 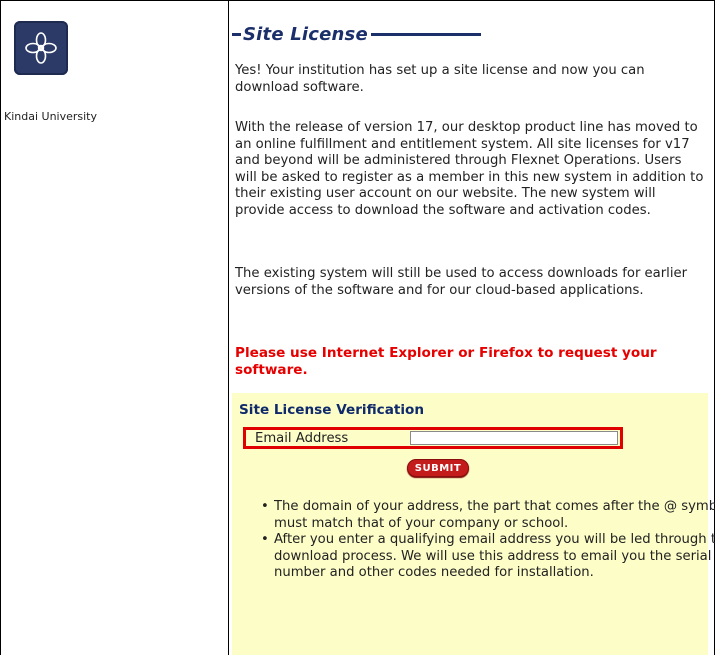 I want to click on submit-button: SUBMIT, so click(x=438, y=468).